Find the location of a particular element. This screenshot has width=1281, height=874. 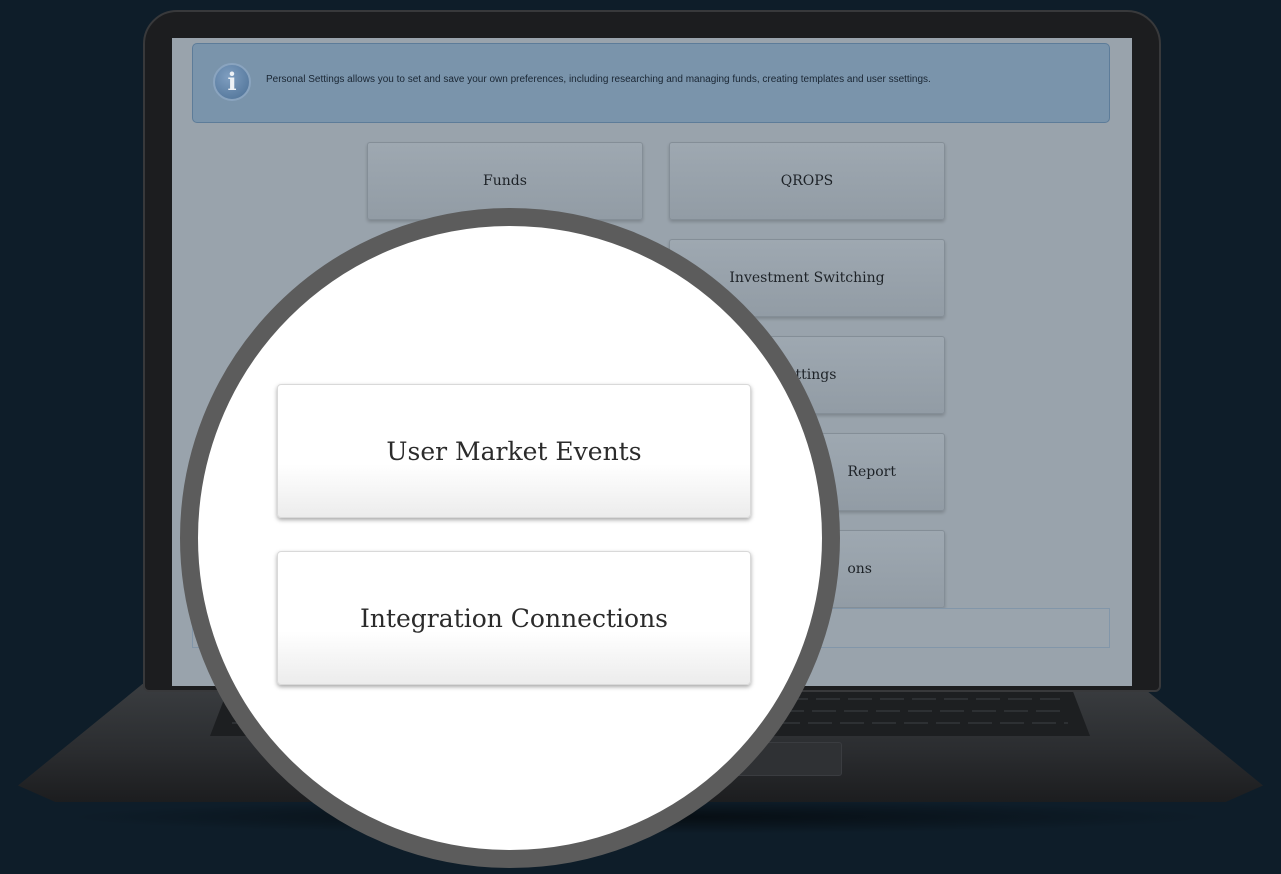

qrops-button-label: QROPS is located at coordinates (807, 181).